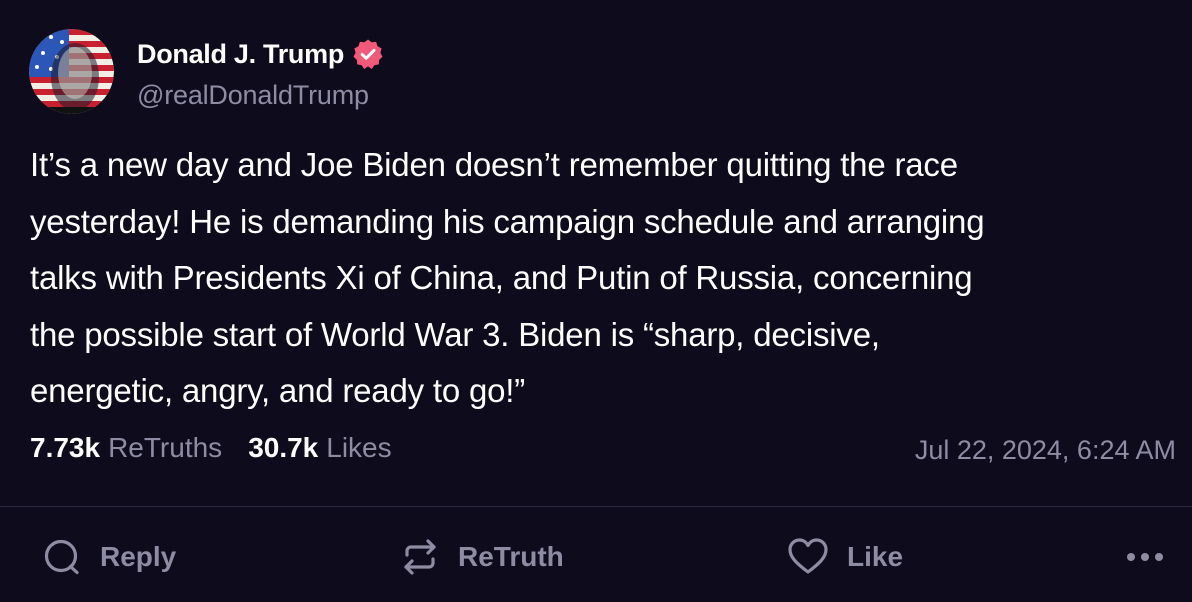 The height and width of the screenshot is (602, 1192). What do you see at coordinates (1045, 450) in the screenshot?
I see `post-timestamp: Jul 22, 2024, 6:24 AM` at bounding box center [1045, 450].